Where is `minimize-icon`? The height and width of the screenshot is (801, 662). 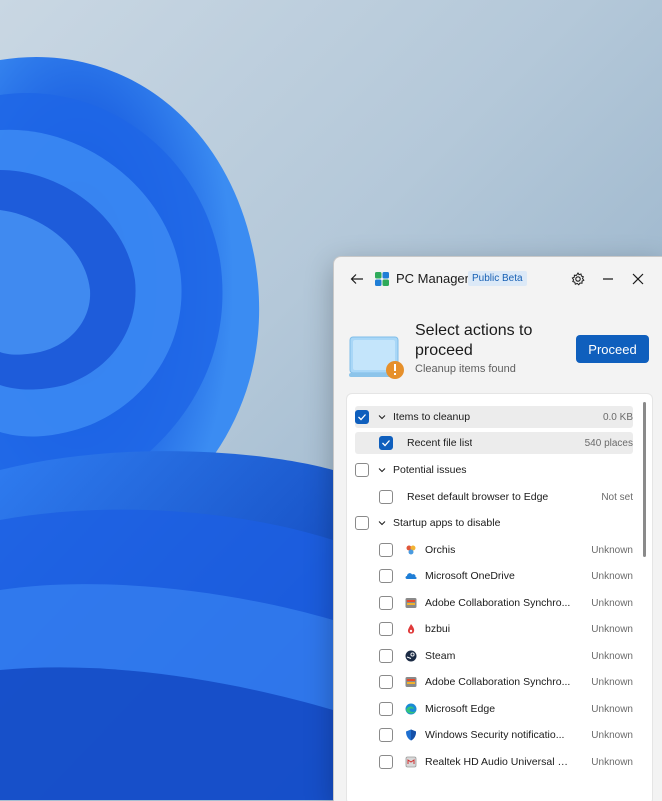
minimize-icon is located at coordinates (608, 279).